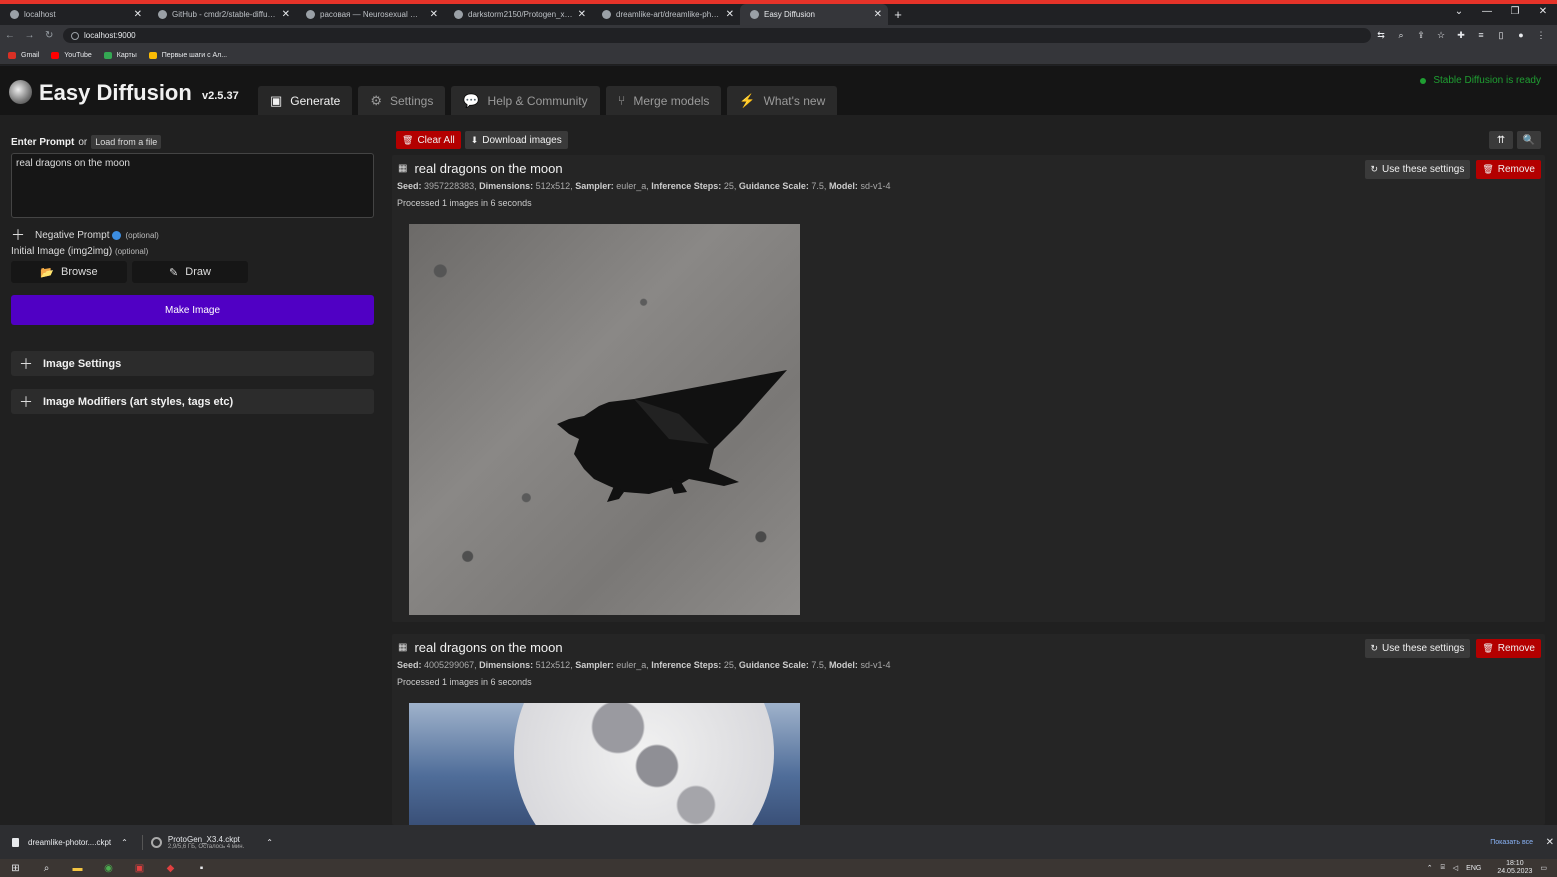 This screenshot has height=877, width=1557. What do you see at coordinates (1543, 868) in the screenshot?
I see `notification-icon: ▭` at bounding box center [1543, 868].